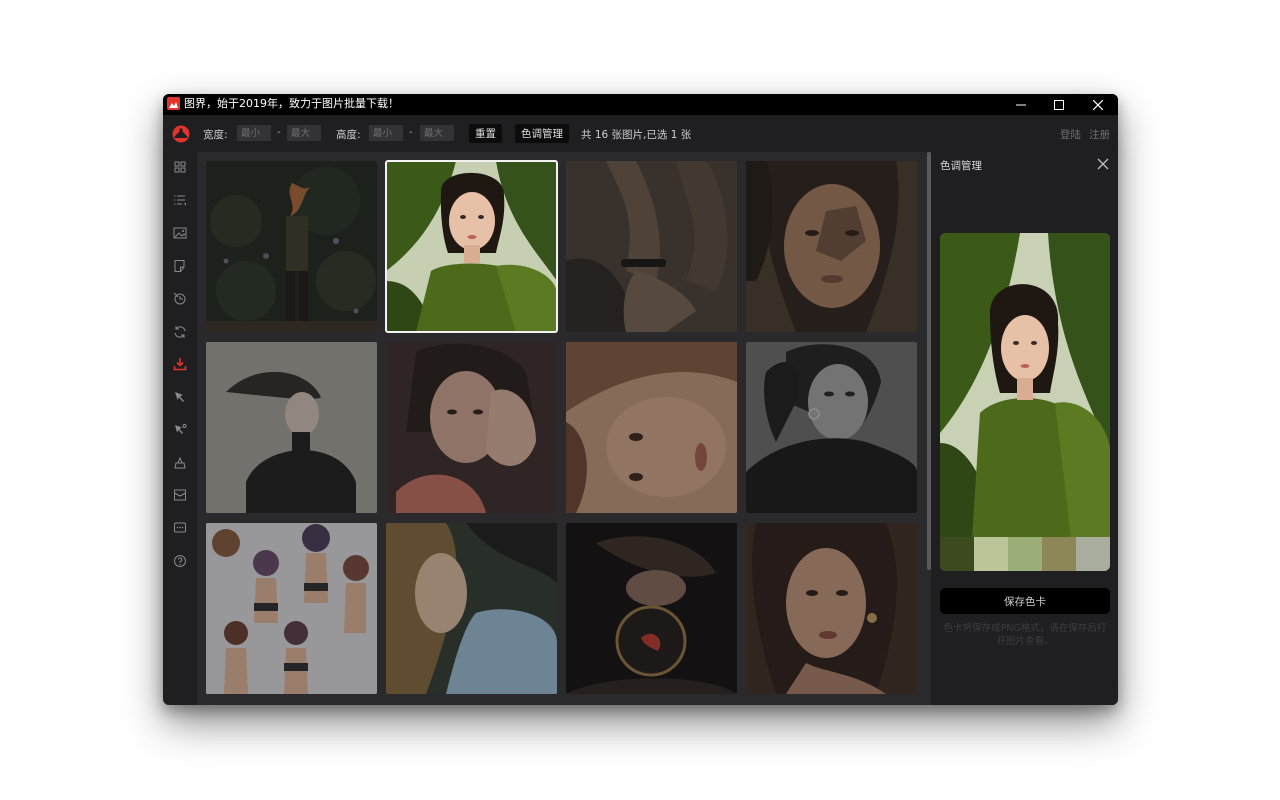 Image resolution: width=1280 pixels, height=800 pixels. What do you see at coordinates (173, 103) in the screenshot?
I see `app-icon` at bounding box center [173, 103].